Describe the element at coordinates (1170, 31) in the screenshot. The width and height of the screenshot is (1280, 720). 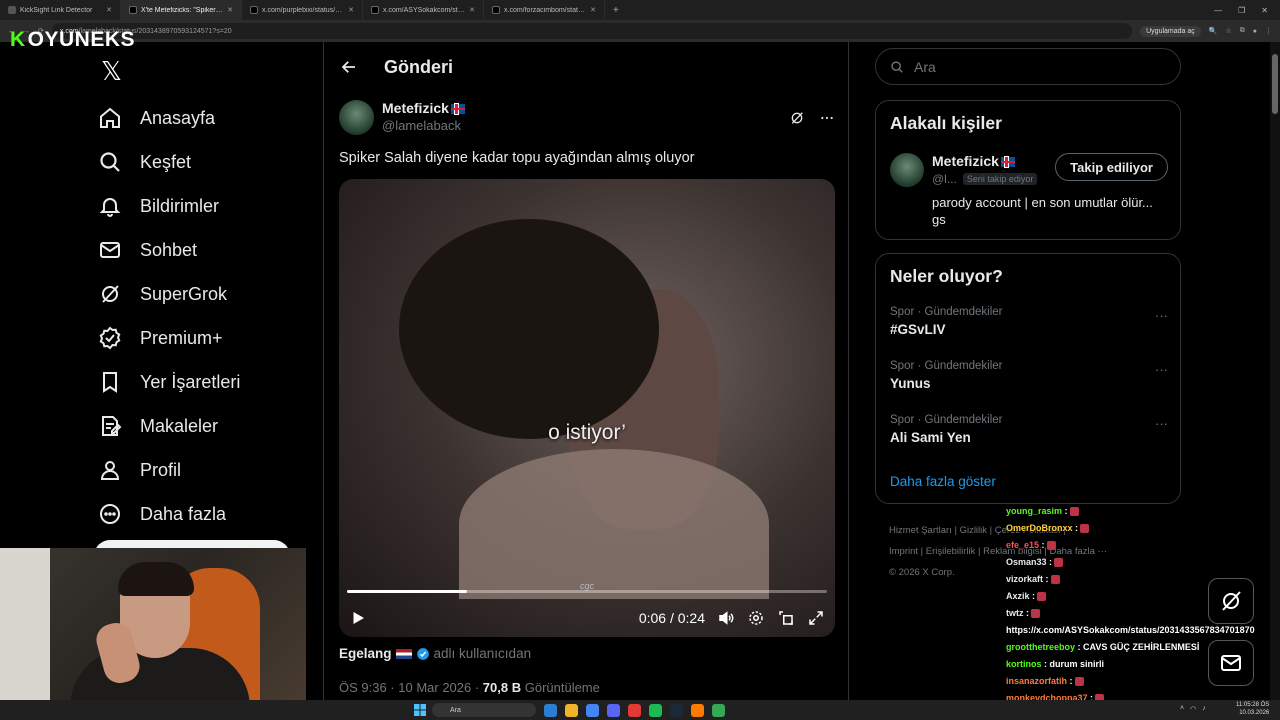
I see `open-in-app-button: Uygulamada aç` at that location.